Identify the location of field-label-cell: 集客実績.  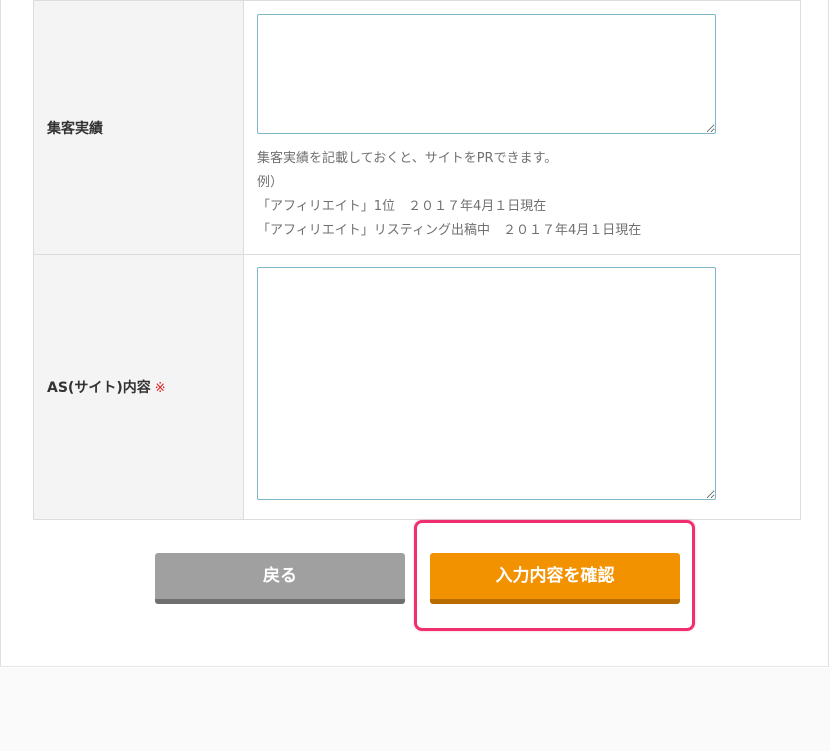
(138, 127).